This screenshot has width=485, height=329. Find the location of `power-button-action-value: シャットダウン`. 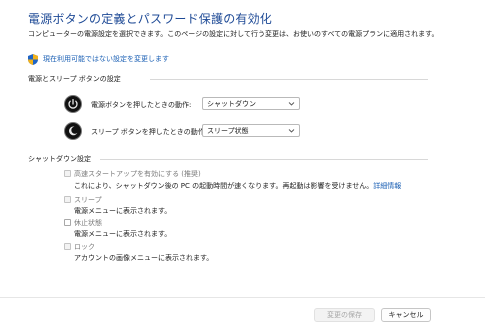

power-button-action-value: シャットダウン is located at coordinates (231, 103).